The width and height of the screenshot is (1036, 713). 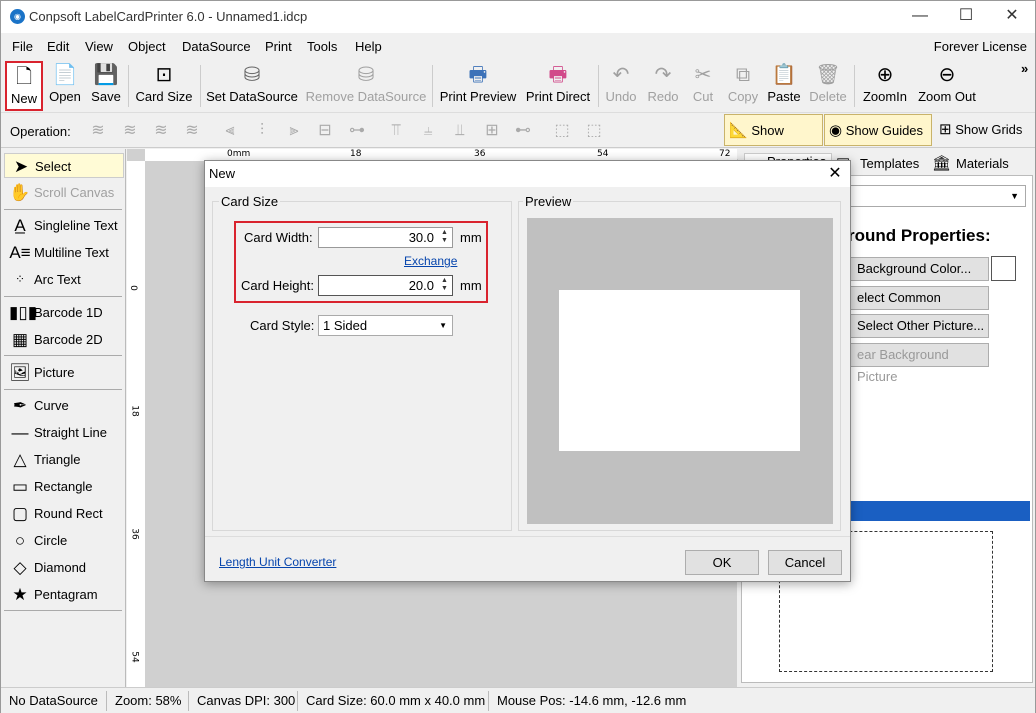 I want to click on group-icon: ⬚, so click(x=562, y=131).